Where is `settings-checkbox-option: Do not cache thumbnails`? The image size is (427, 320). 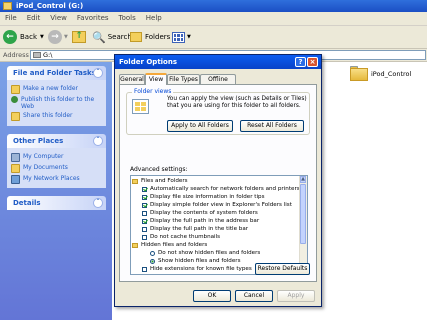
settings-checkbox-option: Do not cache thumbnails is located at coordinates (181, 237).